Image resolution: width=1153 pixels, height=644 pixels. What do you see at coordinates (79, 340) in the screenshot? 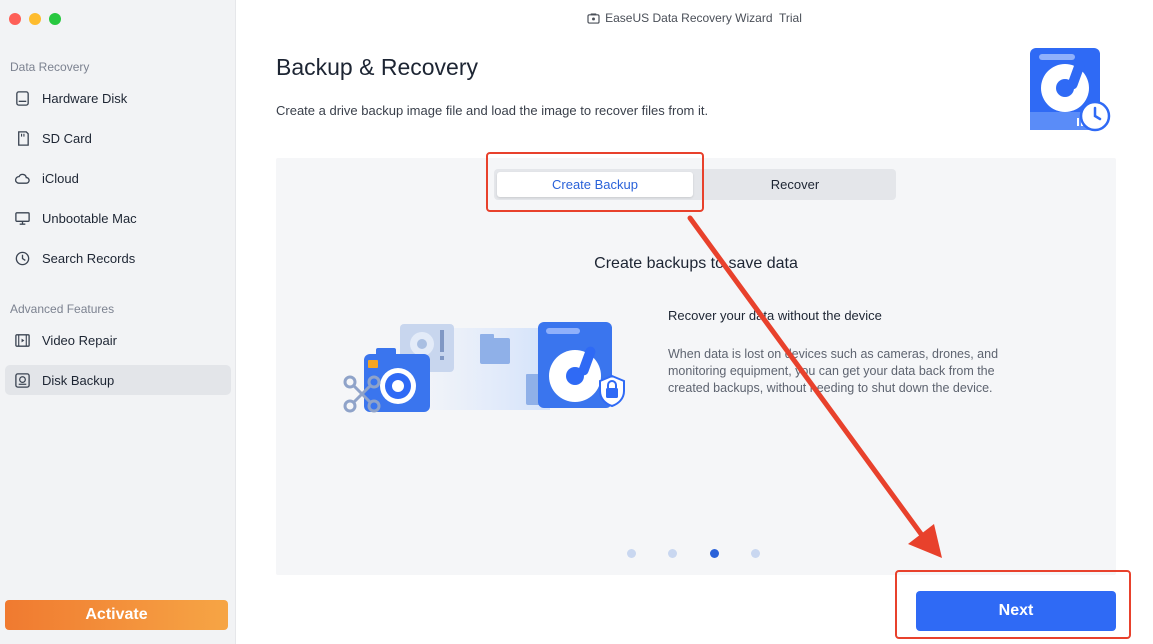
I see `sidebar-item-label: Video Repair` at bounding box center [79, 340].